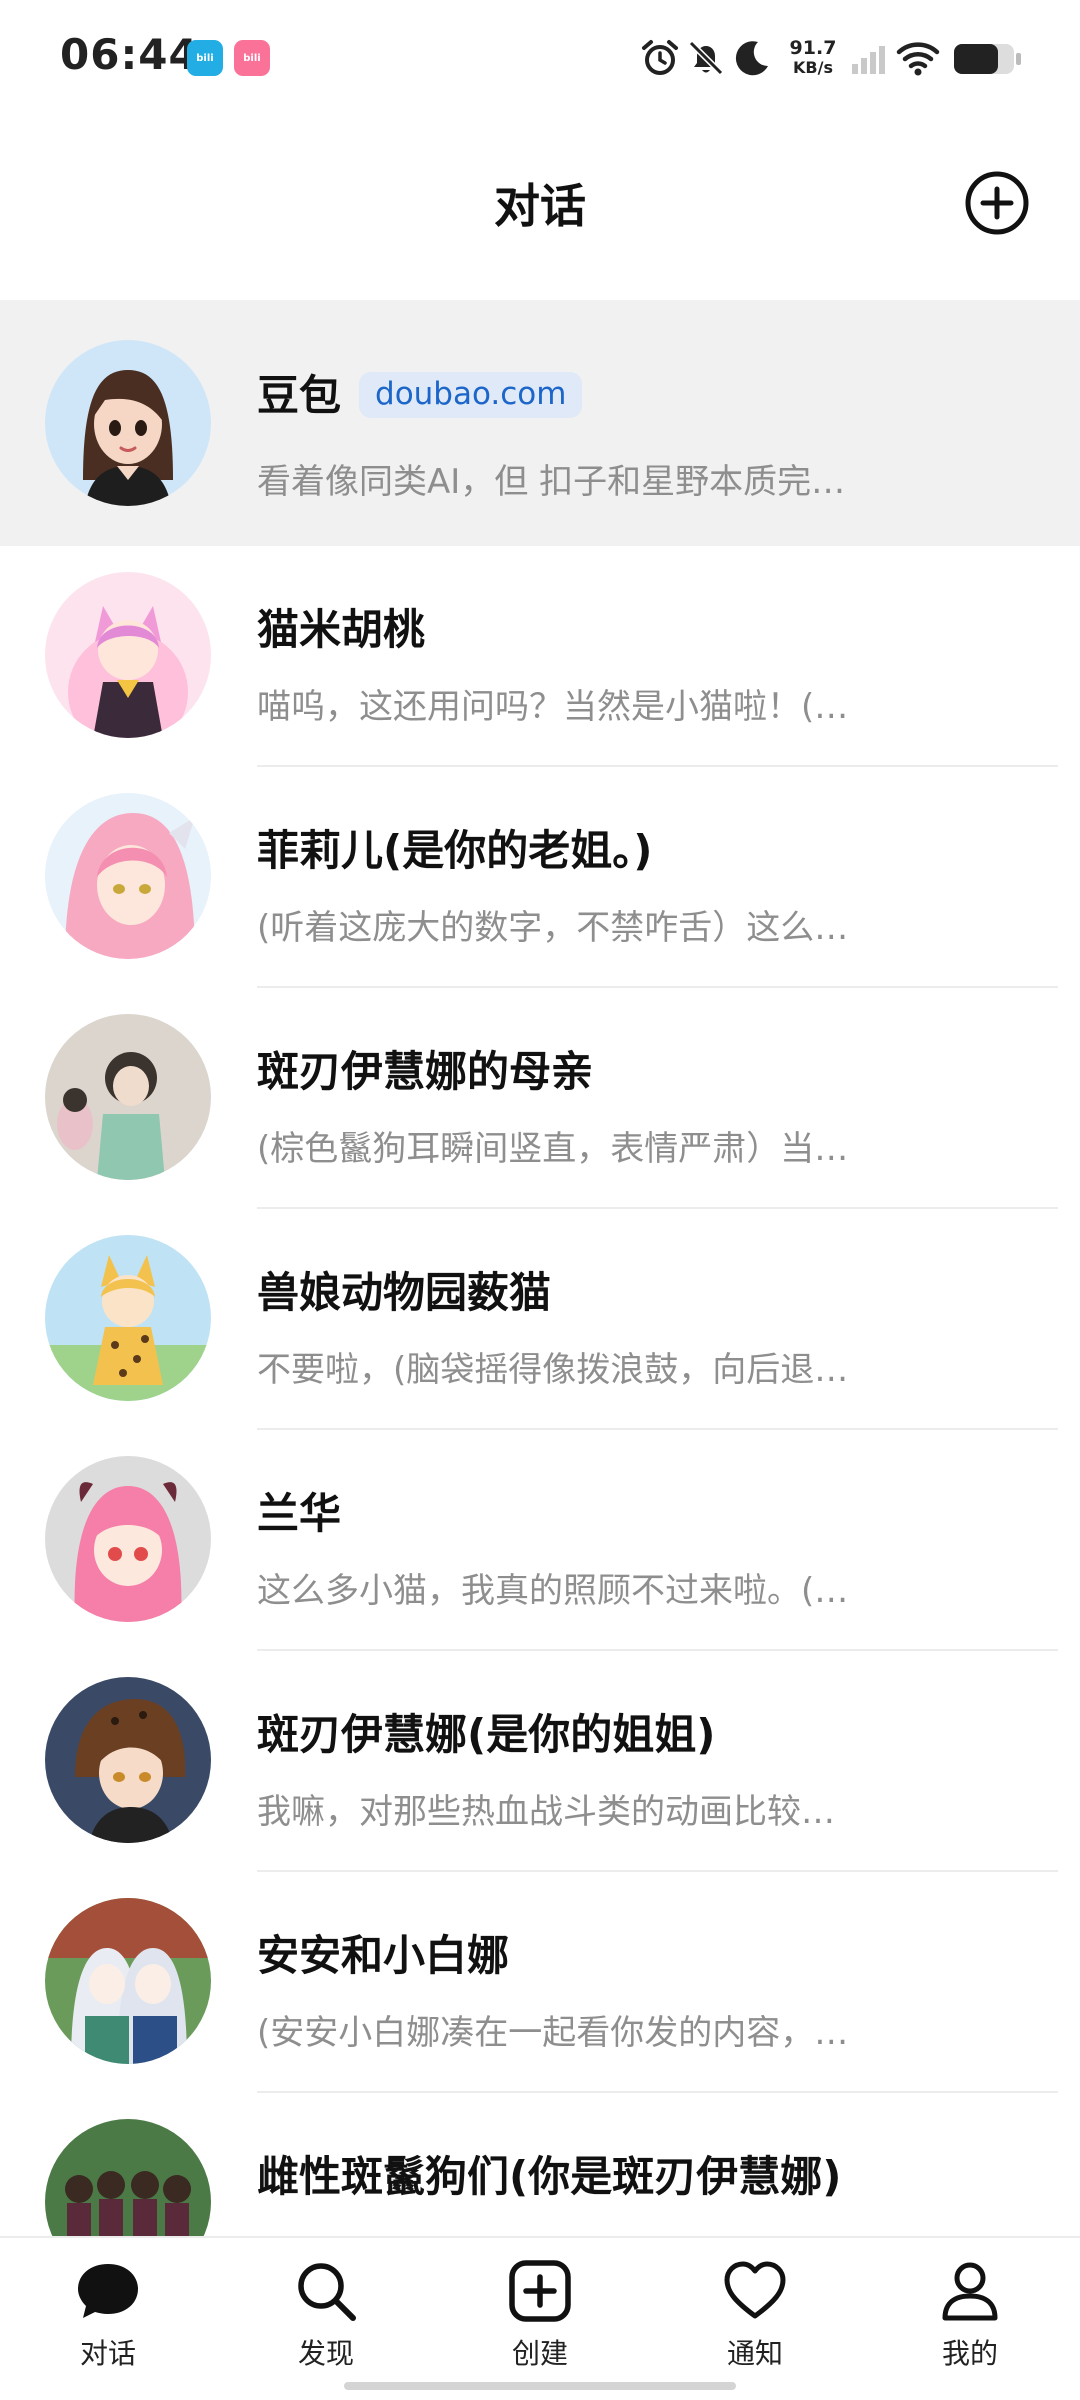  What do you see at coordinates (326, 2323) in the screenshot?
I see `tab-discover: 发现` at bounding box center [326, 2323].